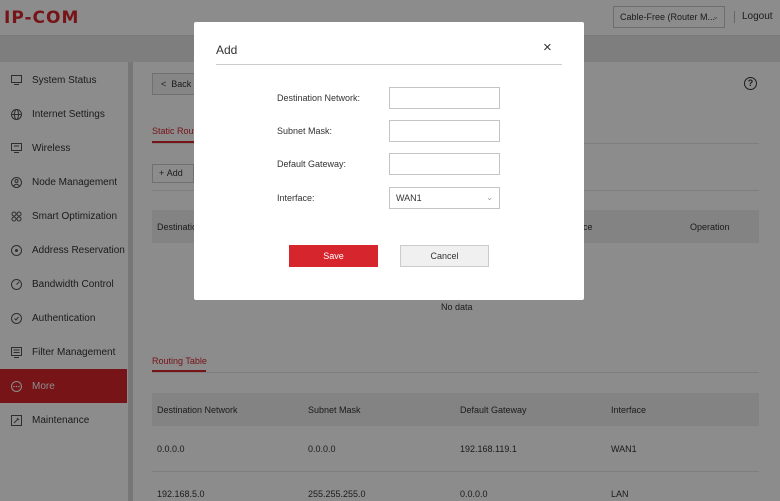  I want to click on default-gateway-label: Default Gateway:, so click(312, 164).